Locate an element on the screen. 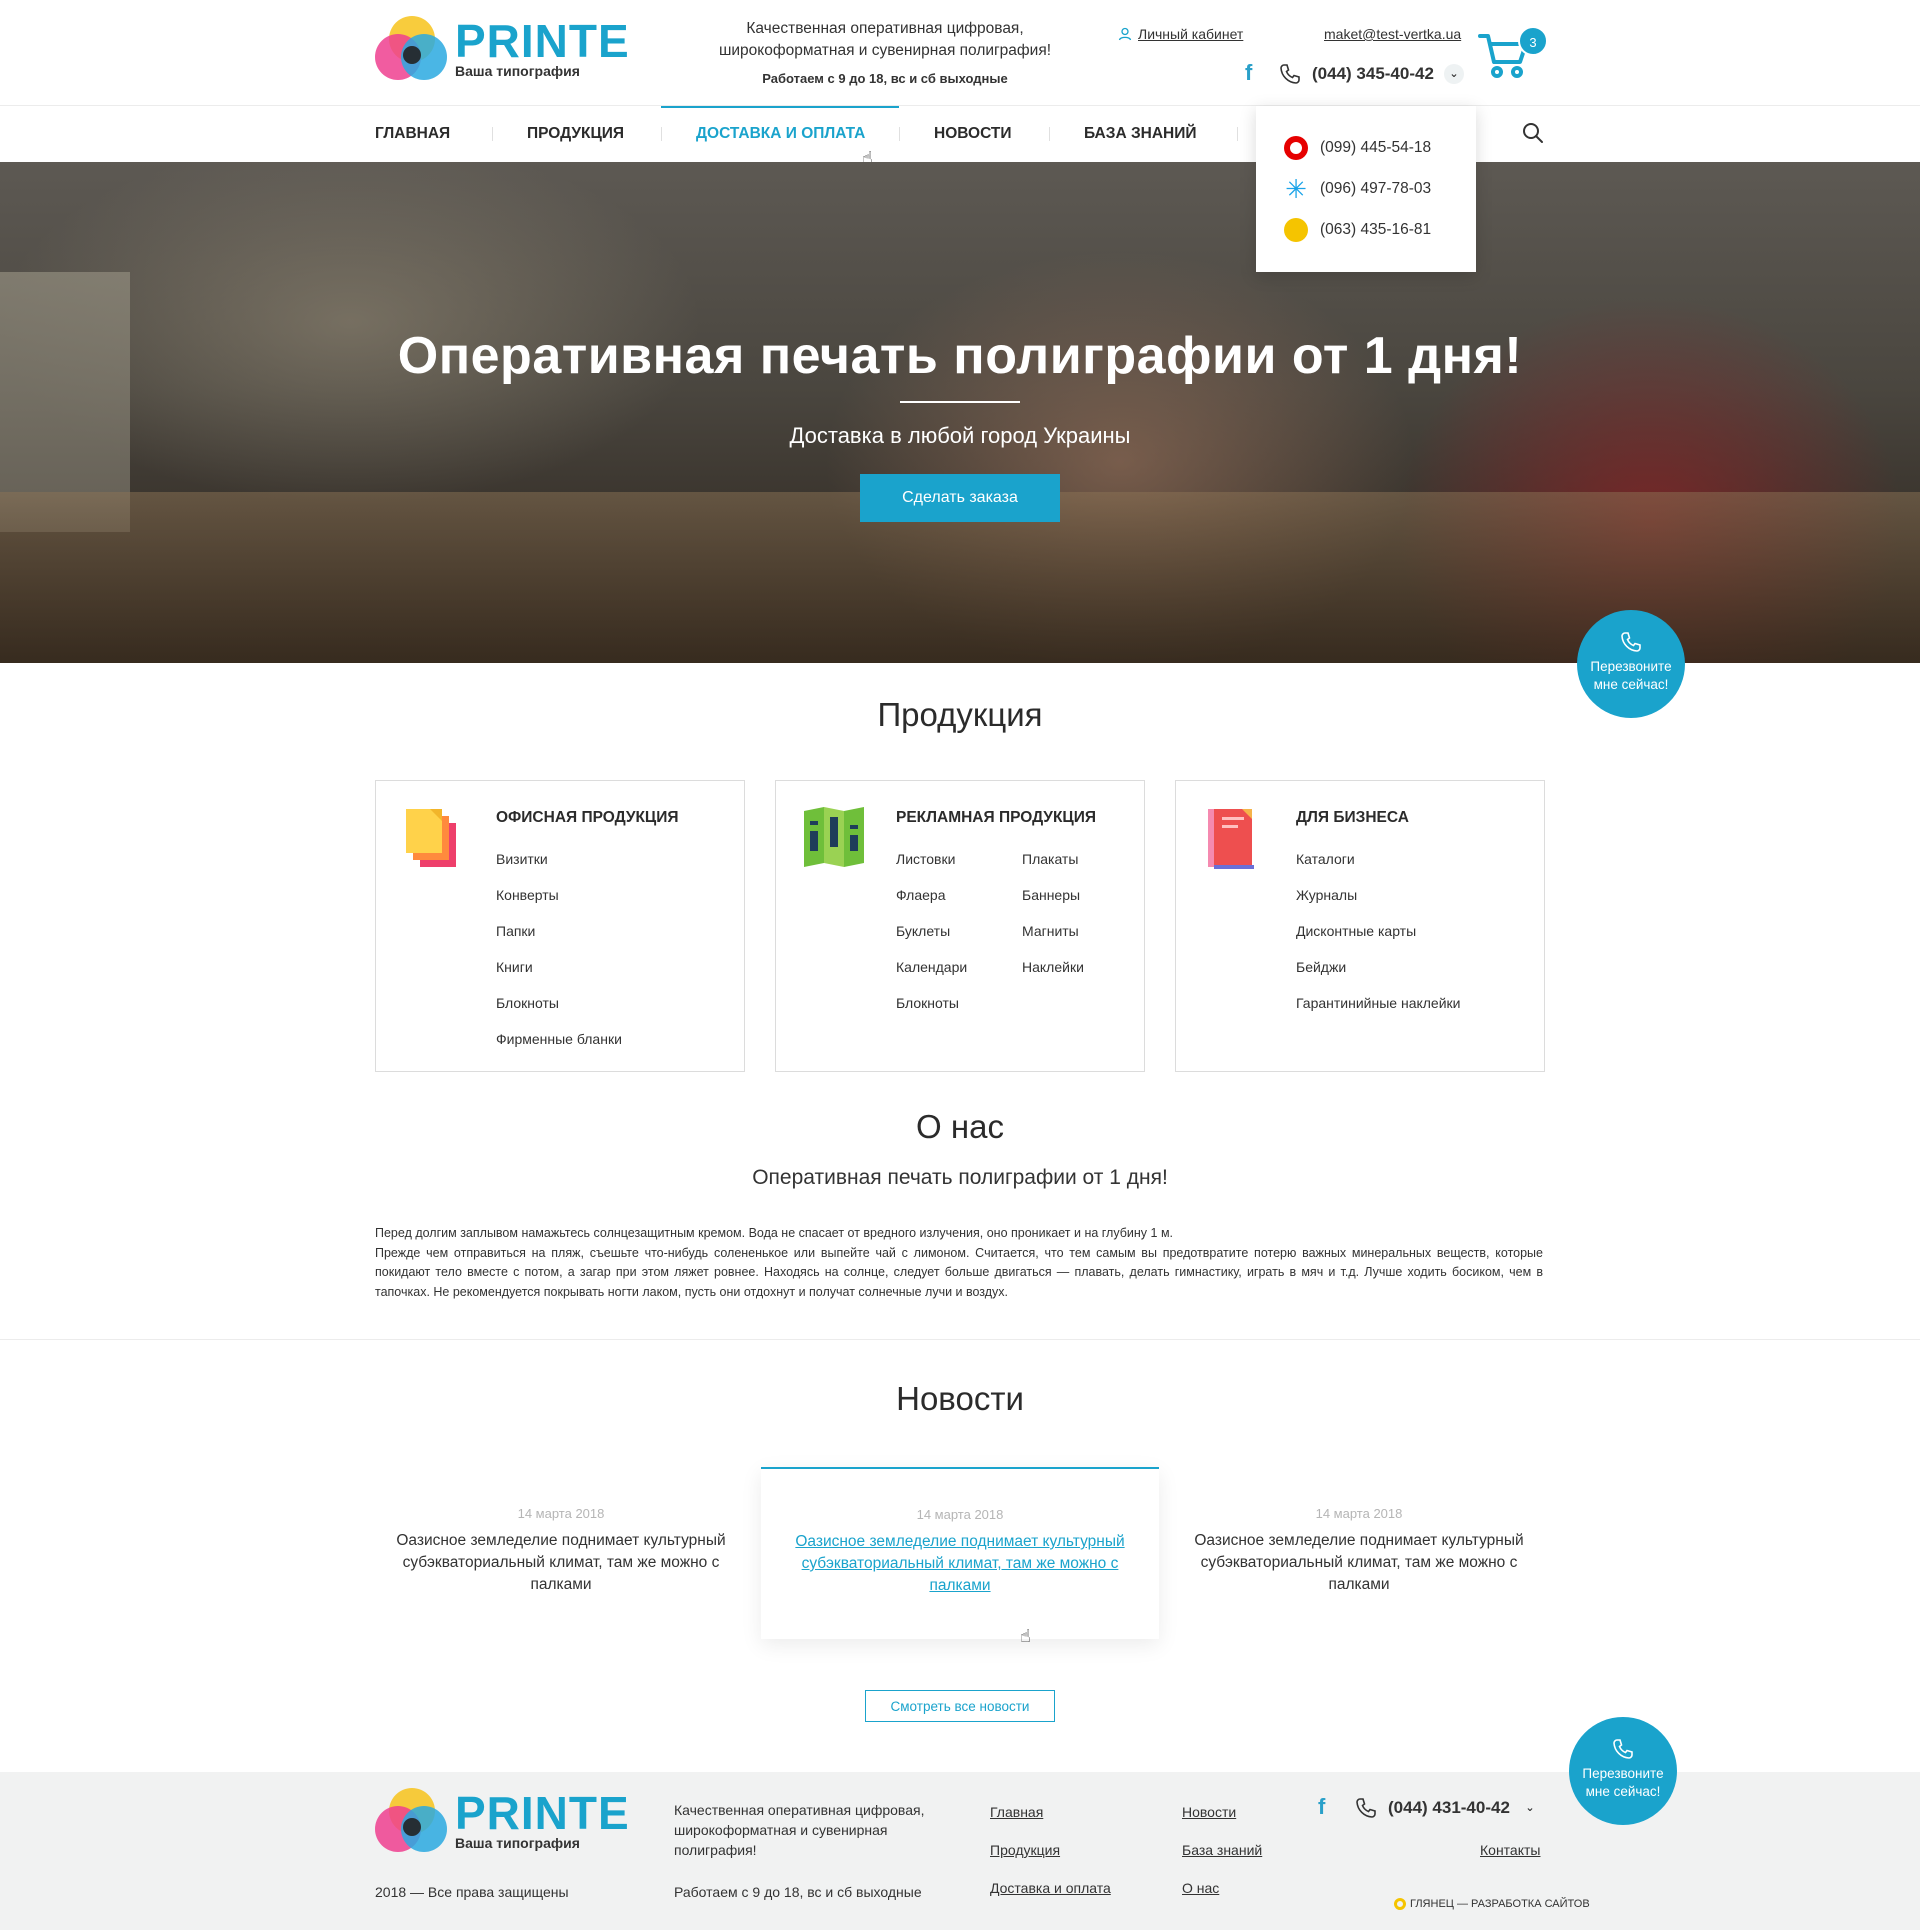  product-link: Листовки is located at coordinates (931, 865).